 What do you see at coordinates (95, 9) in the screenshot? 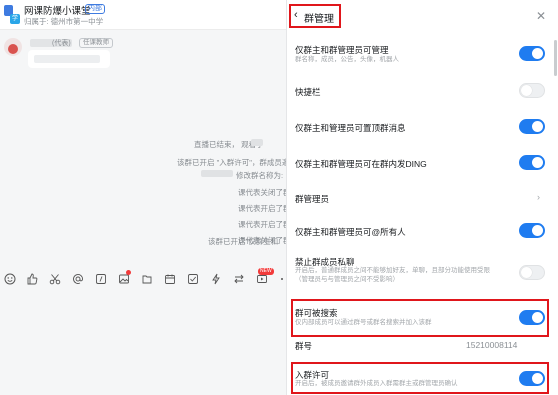
I see `group-badge: 内部` at bounding box center [95, 9].